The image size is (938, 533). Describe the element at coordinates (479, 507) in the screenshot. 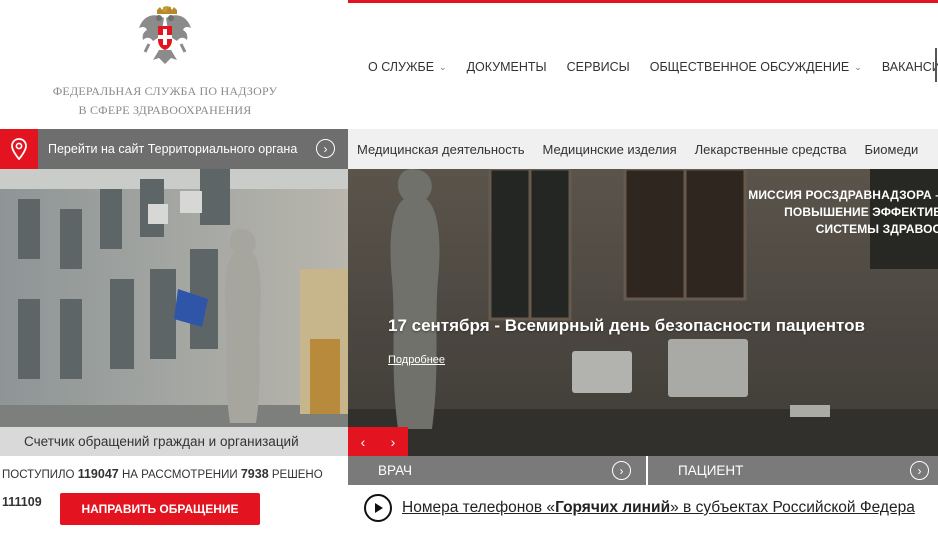

I see `hotline-prefix: Номера телефонов «` at that location.